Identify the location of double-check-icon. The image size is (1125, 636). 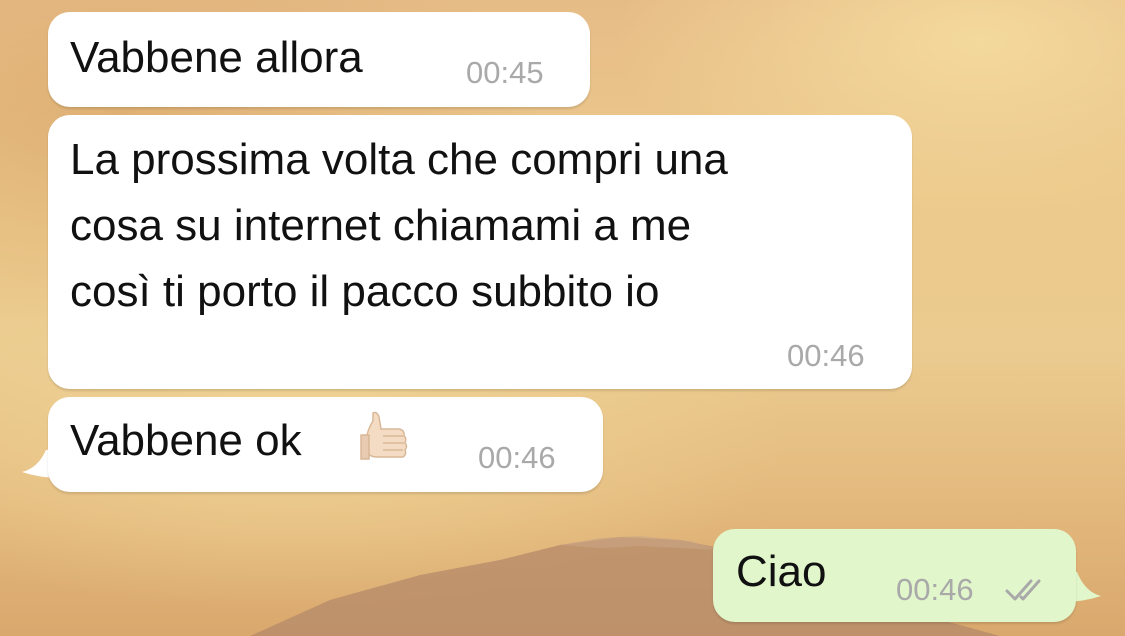
(1023, 590).